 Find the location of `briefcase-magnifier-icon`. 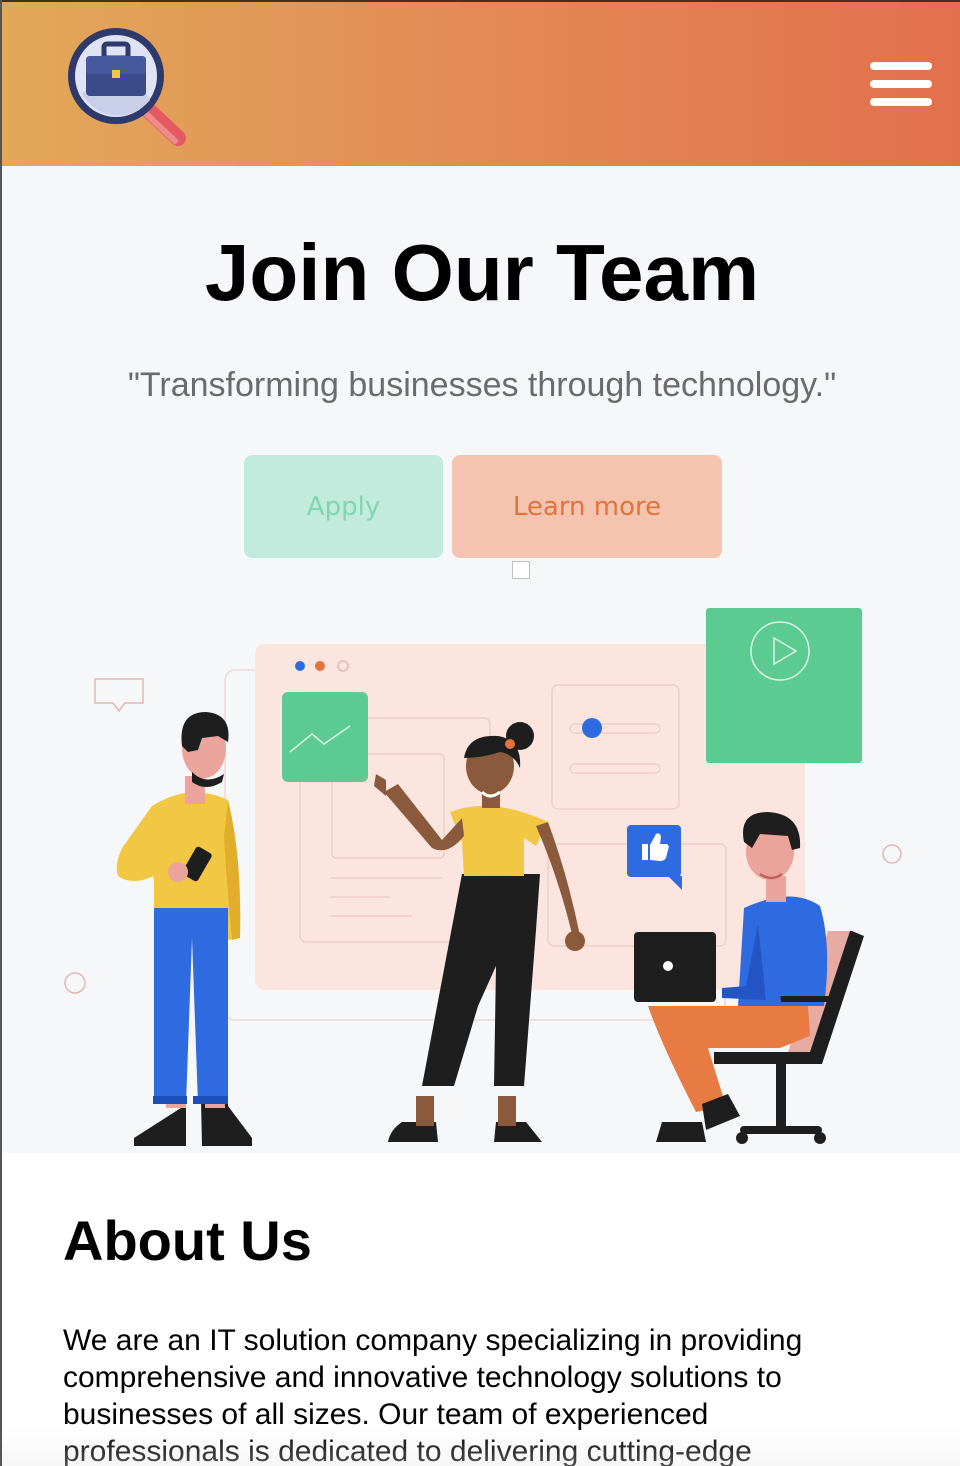

briefcase-magnifier-icon is located at coordinates (127, 86).